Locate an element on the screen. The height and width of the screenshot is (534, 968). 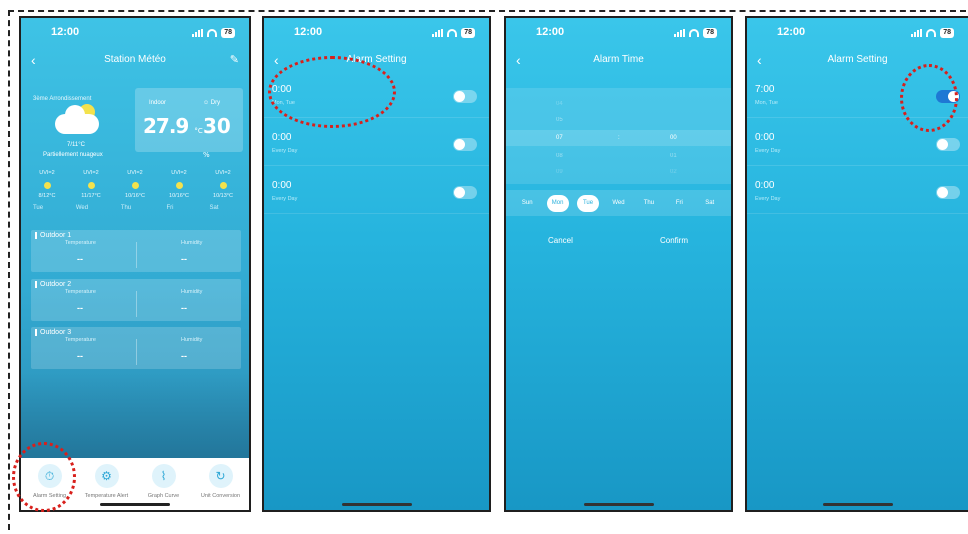
dry-label: ☺ Dry is located at coordinates (212, 103).